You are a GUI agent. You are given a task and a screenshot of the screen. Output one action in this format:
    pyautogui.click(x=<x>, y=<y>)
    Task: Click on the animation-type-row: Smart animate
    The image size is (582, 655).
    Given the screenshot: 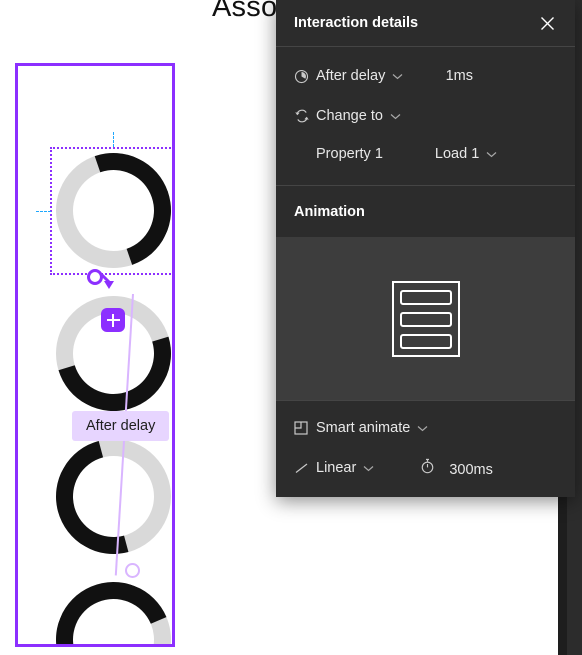 What is the action you would take?
    pyautogui.click(x=425, y=428)
    